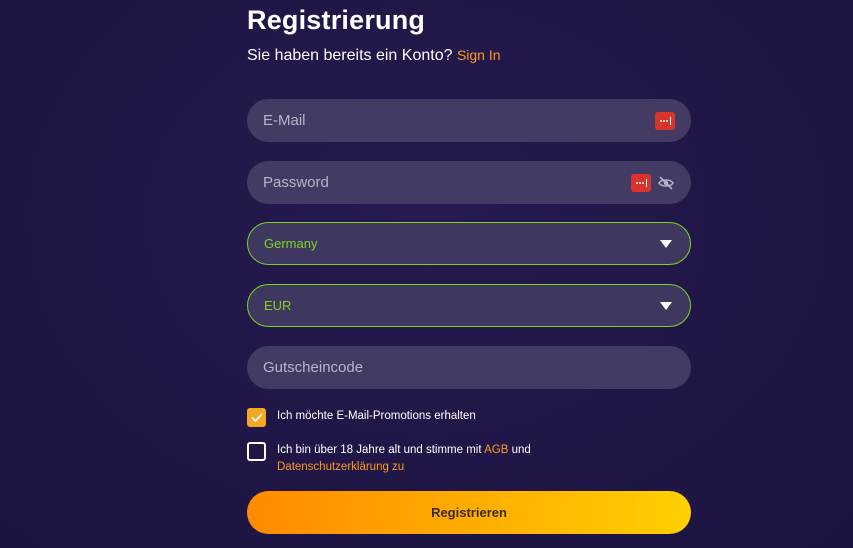 This screenshot has width=853, height=548. I want to click on promo-code-placeholder: Gutscheincode, so click(313, 367).